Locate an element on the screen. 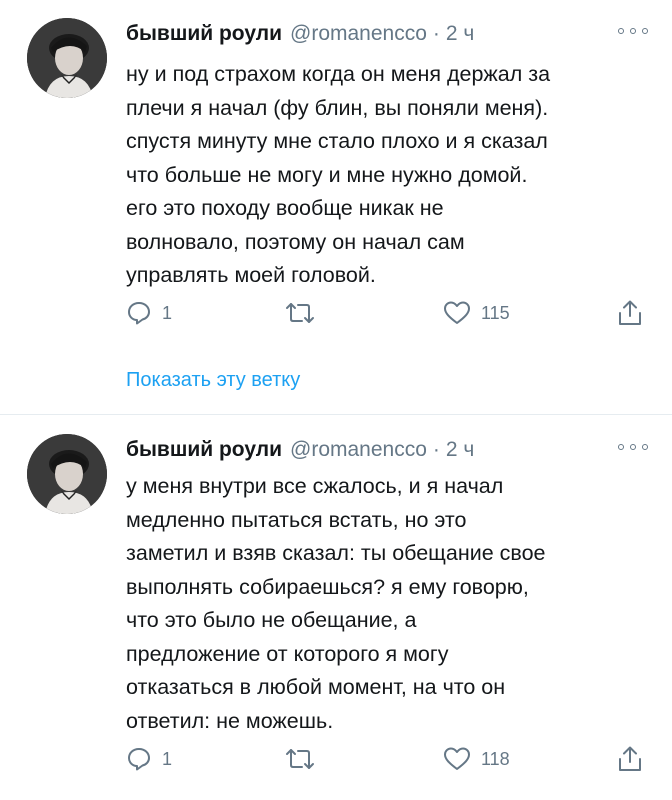 The width and height of the screenshot is (672, 800). tweet-line: волновало, поэтому он начал сам is located at coordinates (295, 241).